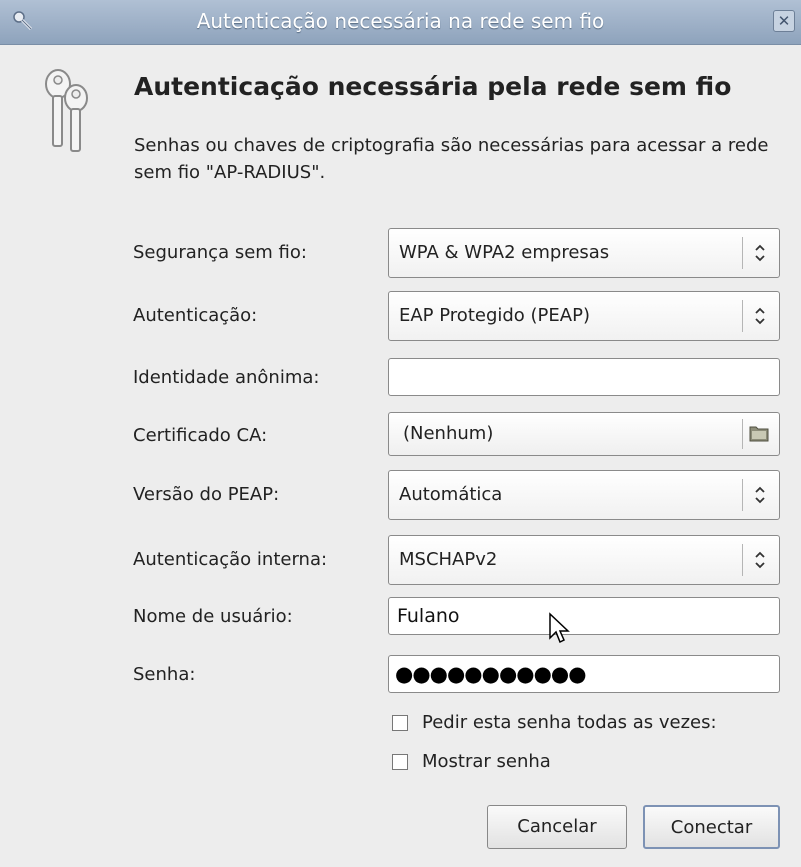  I want to click on password-label: Senha:, so click(164, 674).